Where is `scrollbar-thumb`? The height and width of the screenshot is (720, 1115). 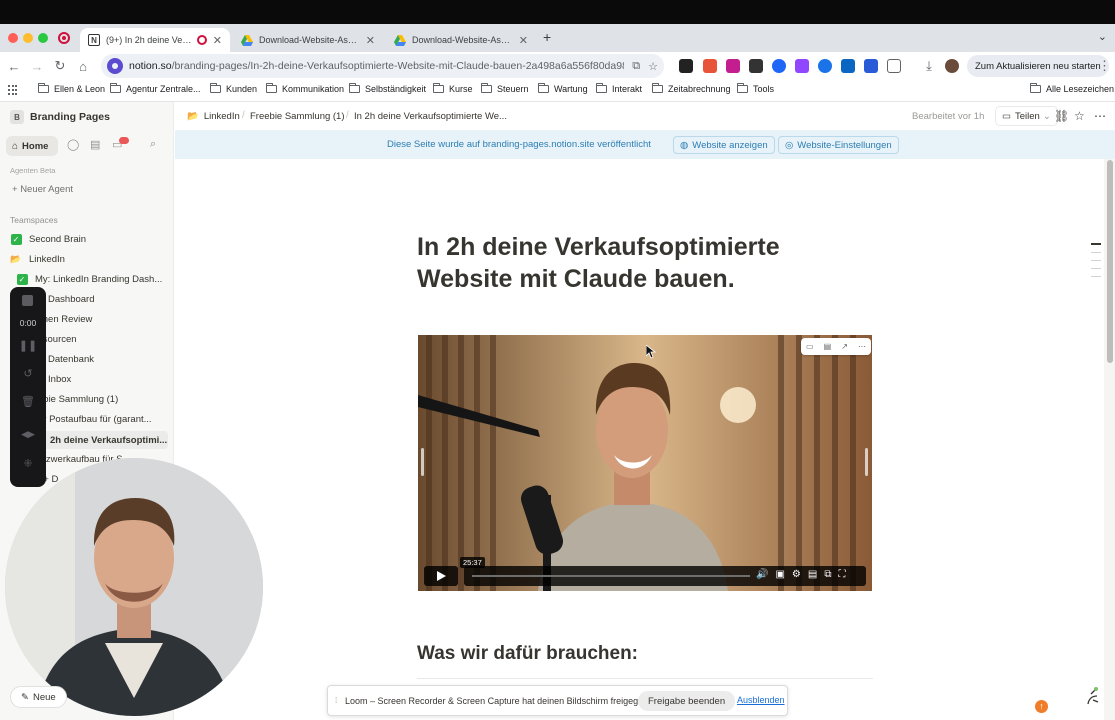
scrollbar-thumb is located at coordinates (1110, 261).